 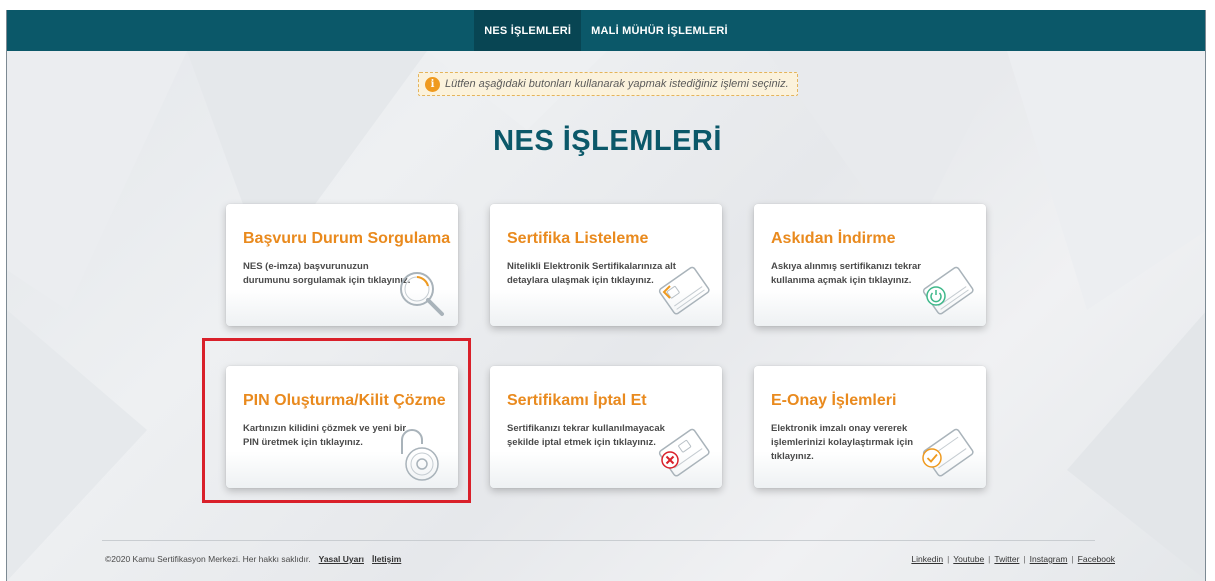 What do you see at coordinates (659, 30) in the screenshot?
I see `nav-item-mali-muhur-islemleri: MALİ MÜHÜR İŞLEMLERİ` at bounding box center [659, 30].